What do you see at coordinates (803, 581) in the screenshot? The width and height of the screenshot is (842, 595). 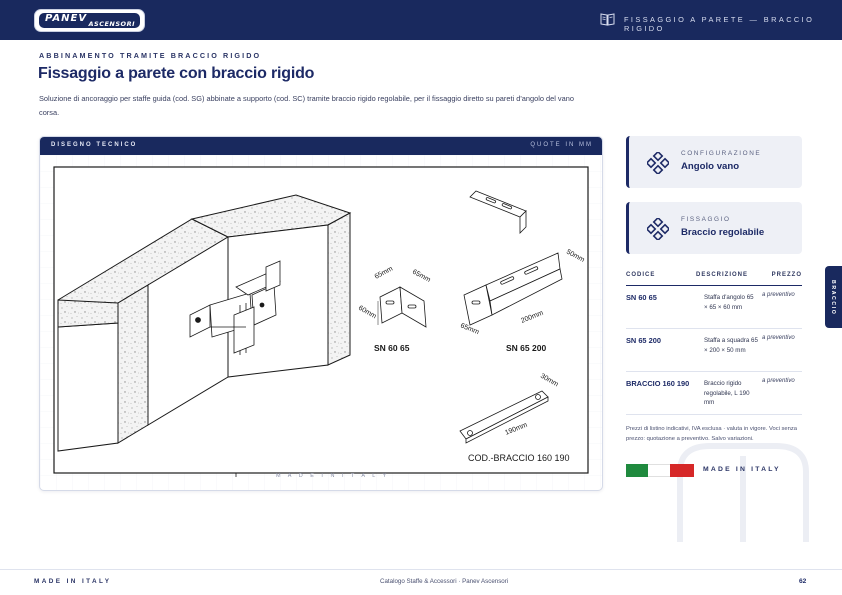 I see `page-number: 62` at bounding box center [803, 581].